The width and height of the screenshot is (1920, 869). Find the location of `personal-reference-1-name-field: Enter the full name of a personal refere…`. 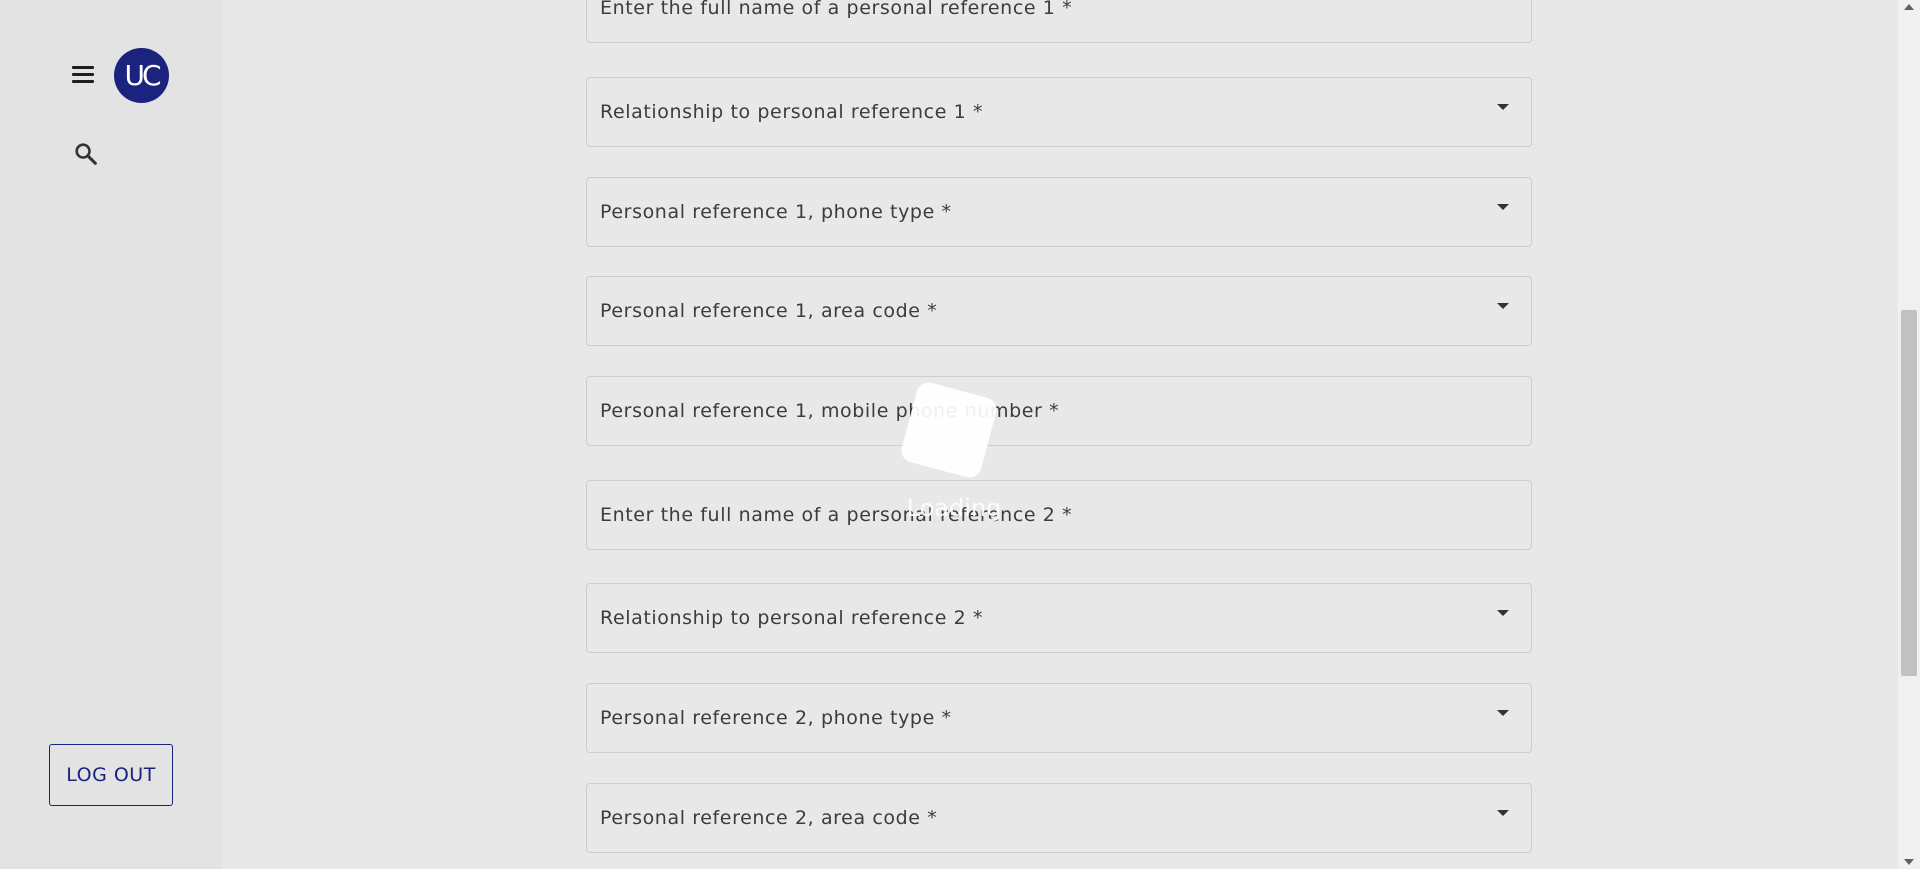

personal-reference-1-name-field: Enter the full name of a personal refere… is located at coordinates (1059, 21).